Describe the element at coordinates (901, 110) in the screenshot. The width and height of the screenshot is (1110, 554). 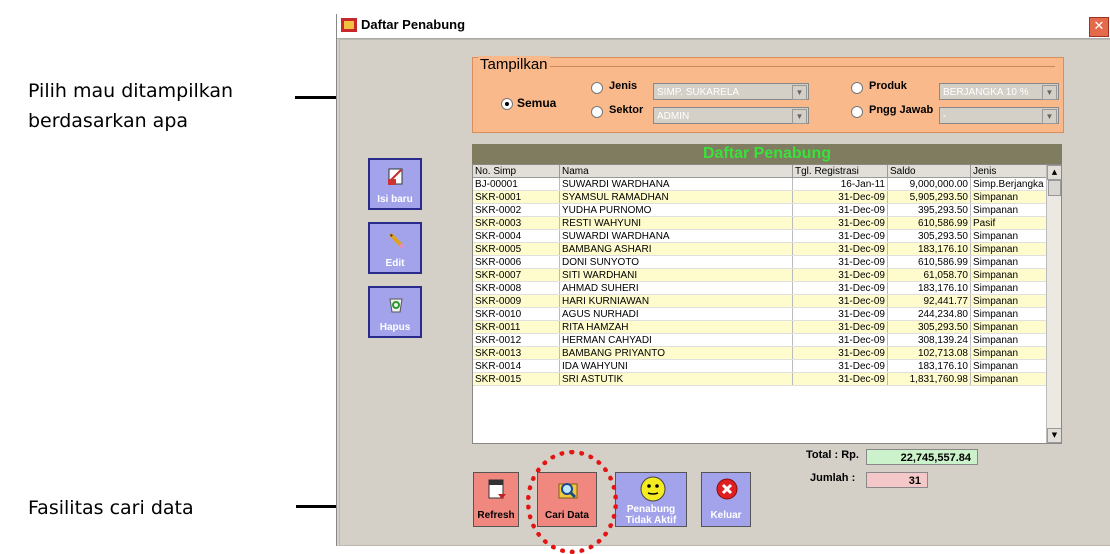
I see `radio-pngg-jawab-label: Pngg Jawab` at that location.